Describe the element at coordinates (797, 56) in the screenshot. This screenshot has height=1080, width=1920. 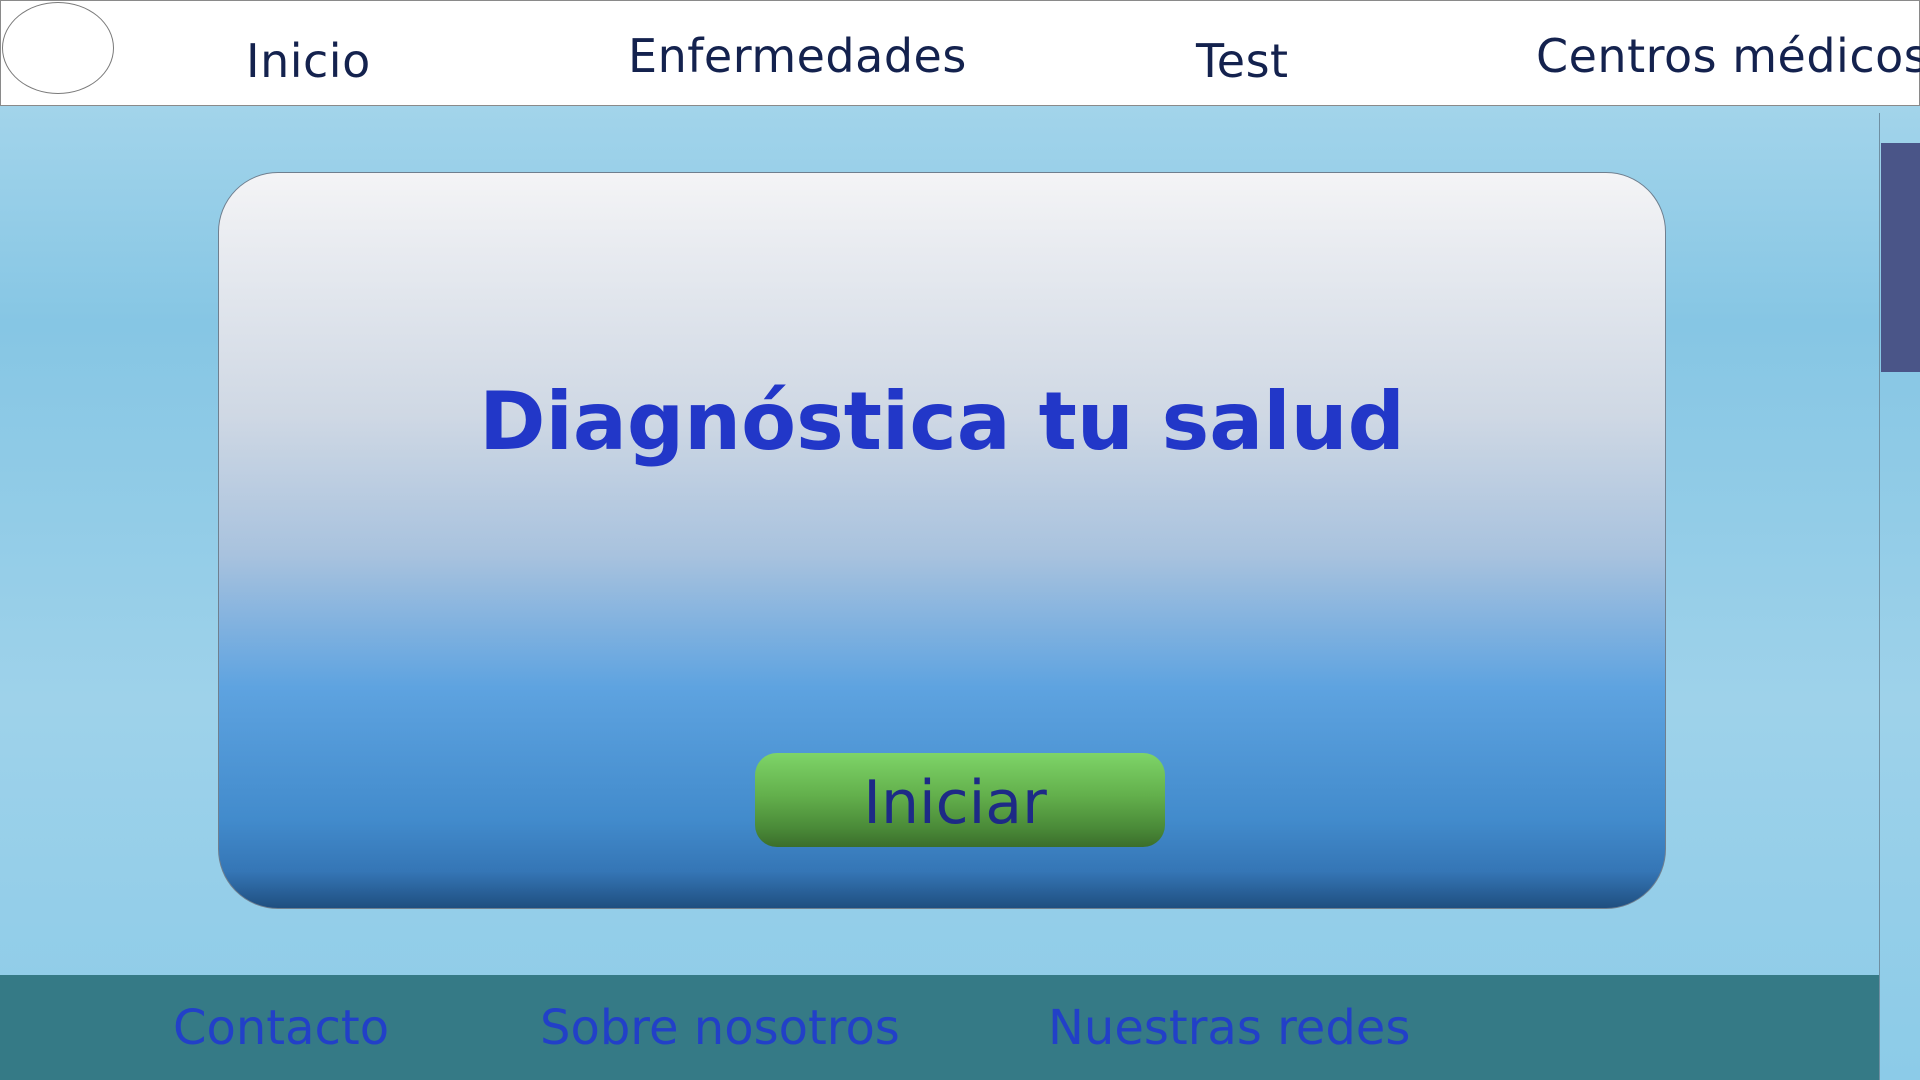
I see `nav-item-enfermedades: Enfermedades` at that location.